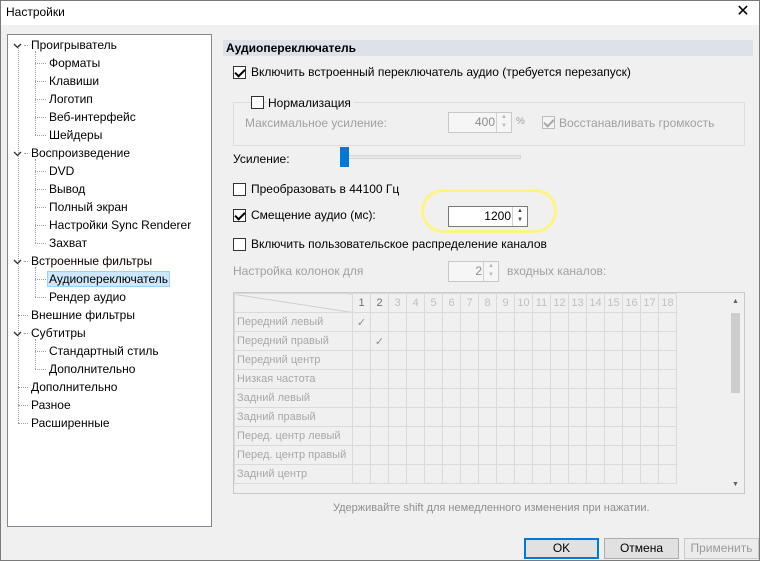 This screenshot has height=561, width=760. What do you see at coordinates (74, 63) in the screenshot?
I see `tree-item: Форматы` at bounding box center [74, 63].